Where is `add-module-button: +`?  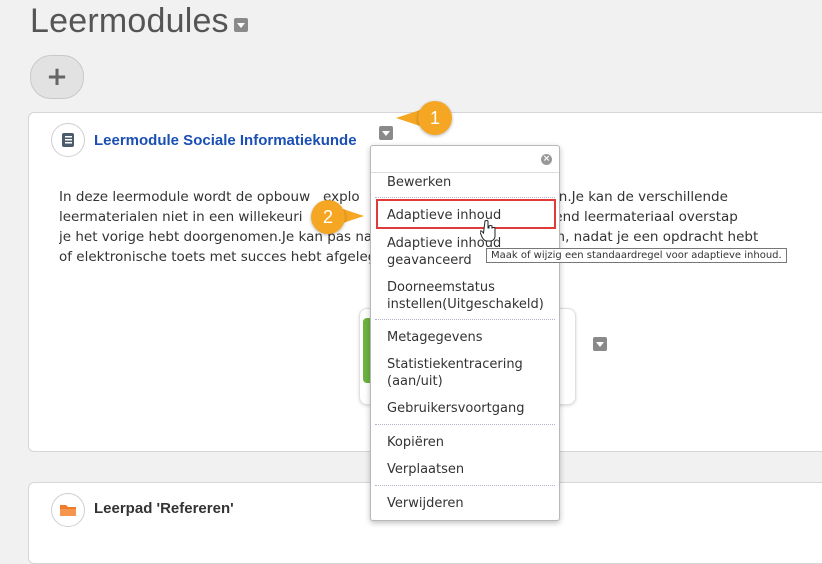
add-module-button: + is located at coordinates (57, 77).